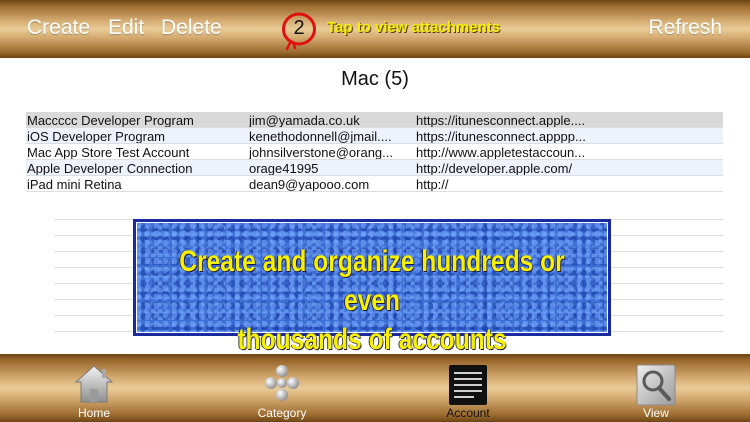  I want to click on refresh-button: Refresh, so click(685, 28).